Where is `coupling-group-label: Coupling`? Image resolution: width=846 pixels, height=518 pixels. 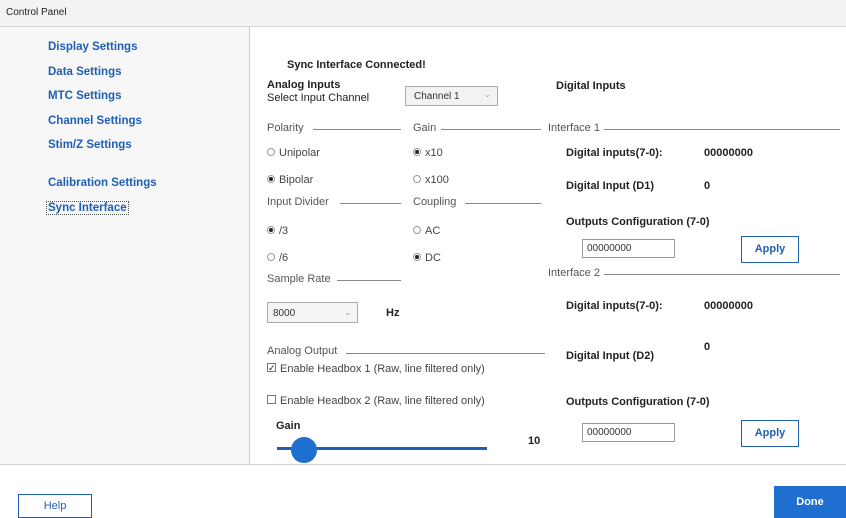 coupling-group-label: Coupling is located at coordinates (435, 202).